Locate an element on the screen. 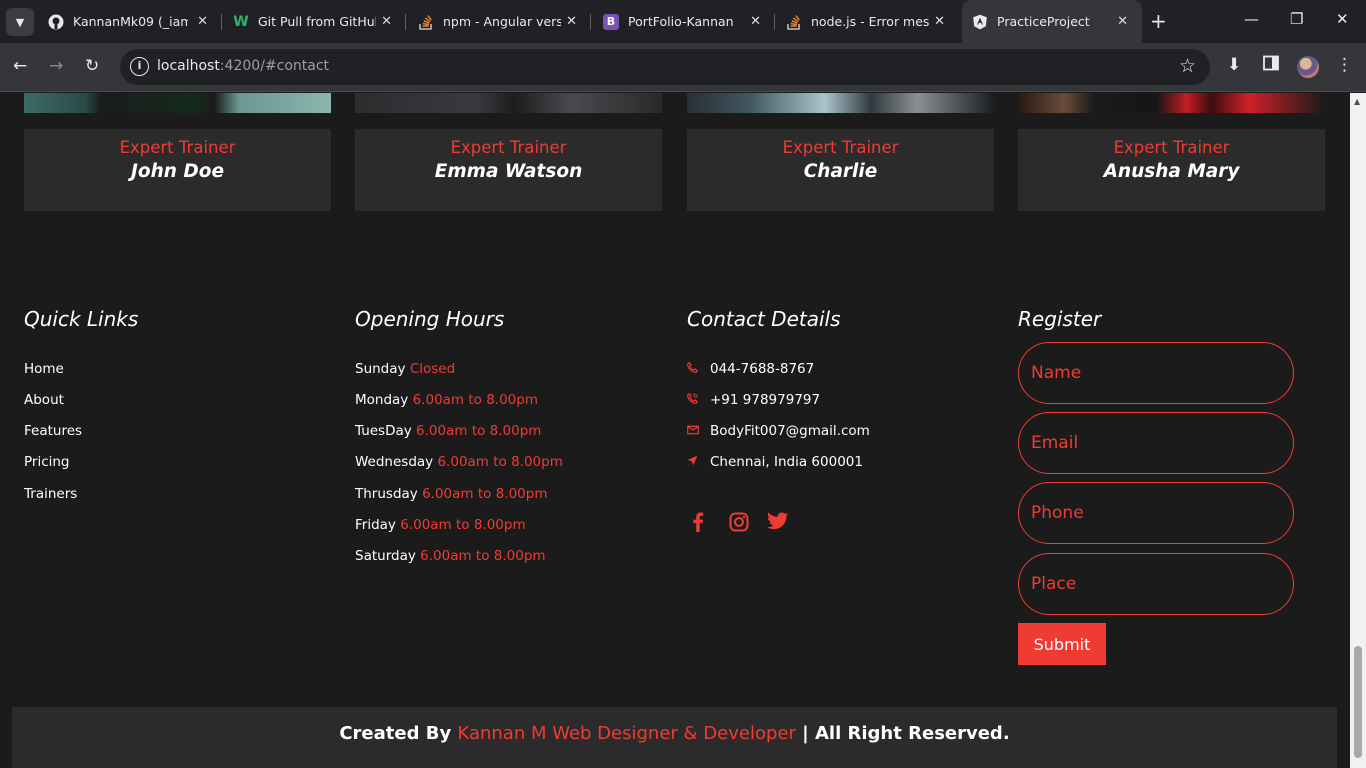 Image resolution: width=1366 pixels, height=768 pixels. twitter-icon is located at coordinates (778, 523).